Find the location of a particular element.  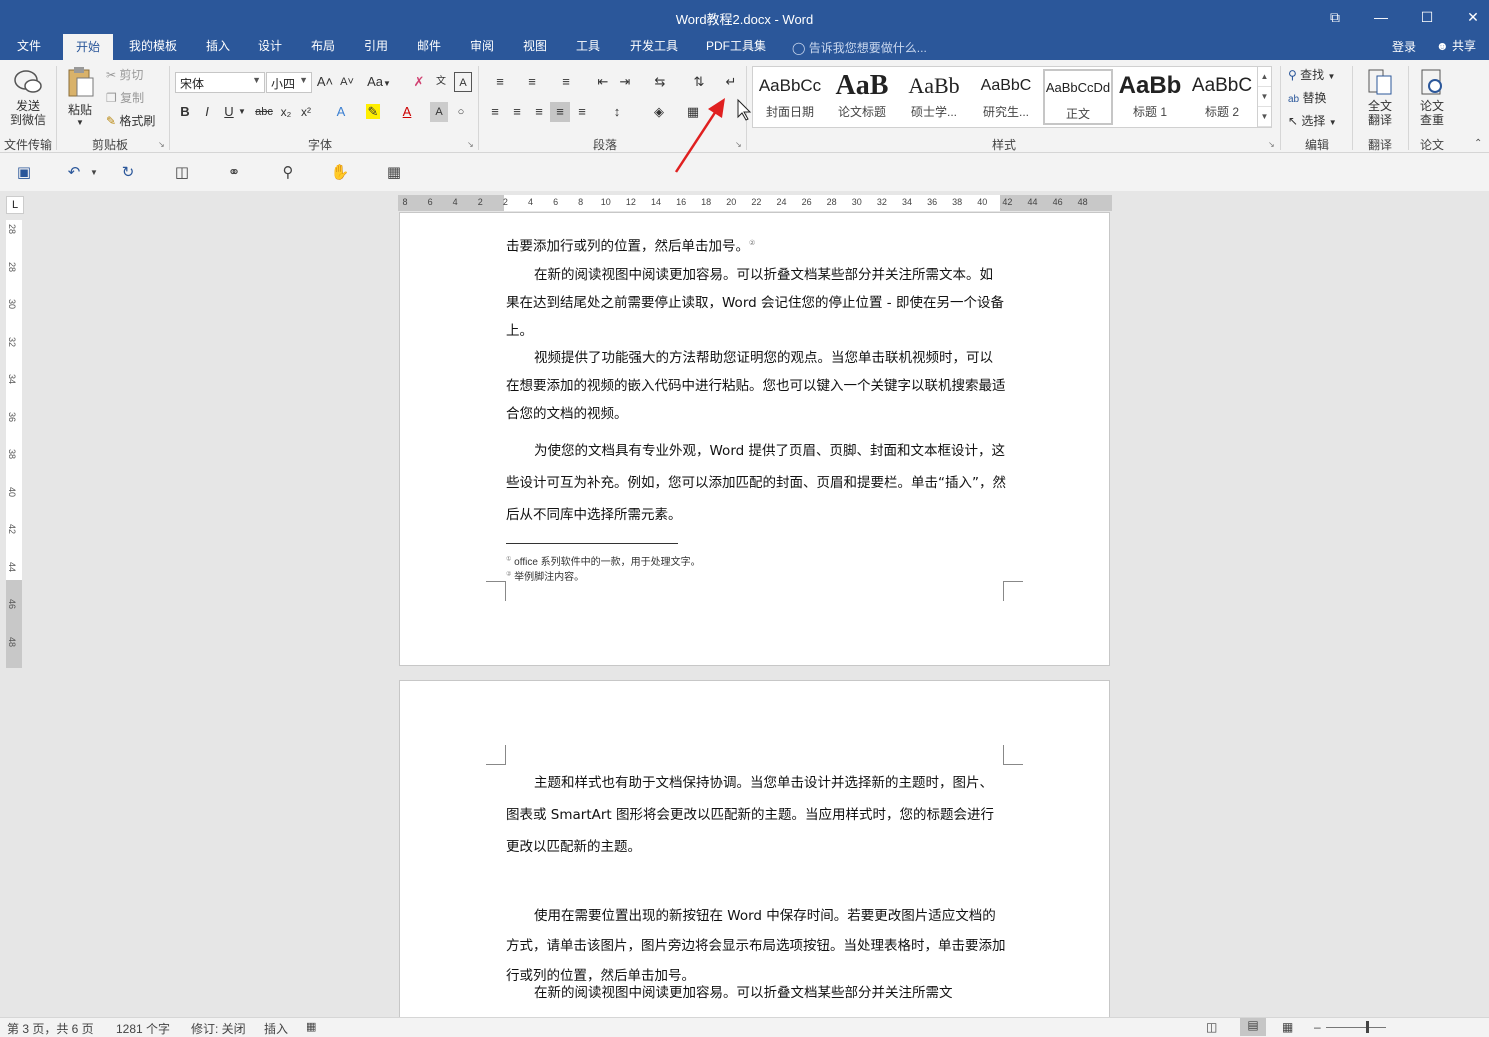

tab-file: 文件 is located at coordinates (29, 47).